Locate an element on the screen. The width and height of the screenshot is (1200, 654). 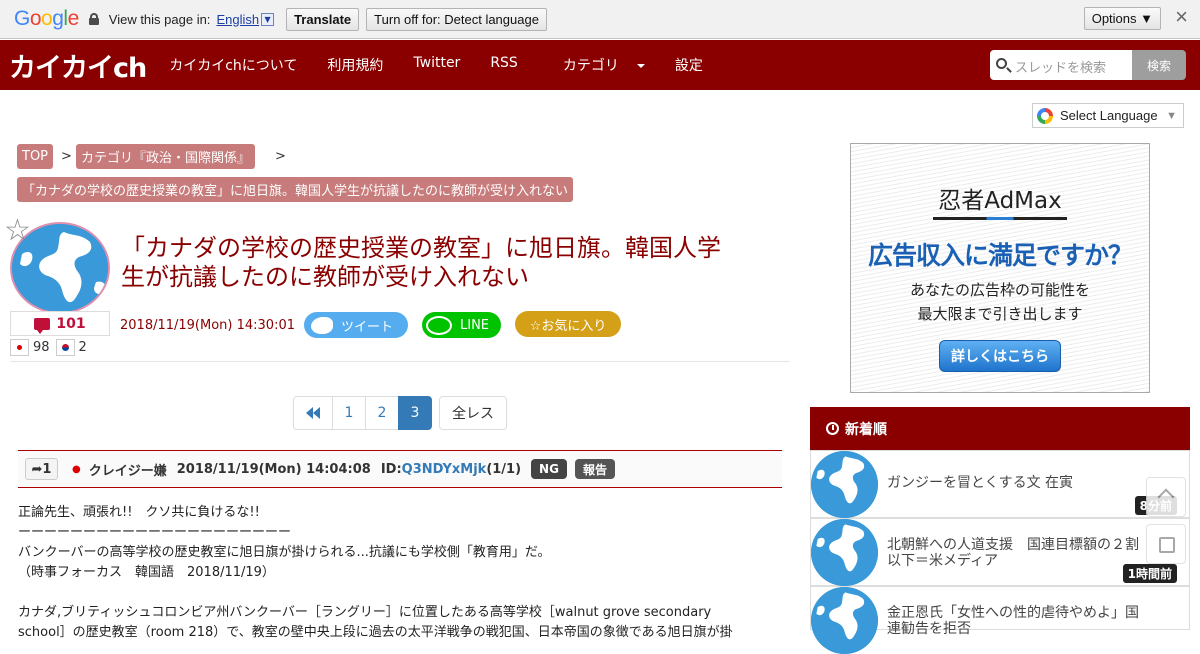
translate-button: Translate is located at coordinates (323, 19).